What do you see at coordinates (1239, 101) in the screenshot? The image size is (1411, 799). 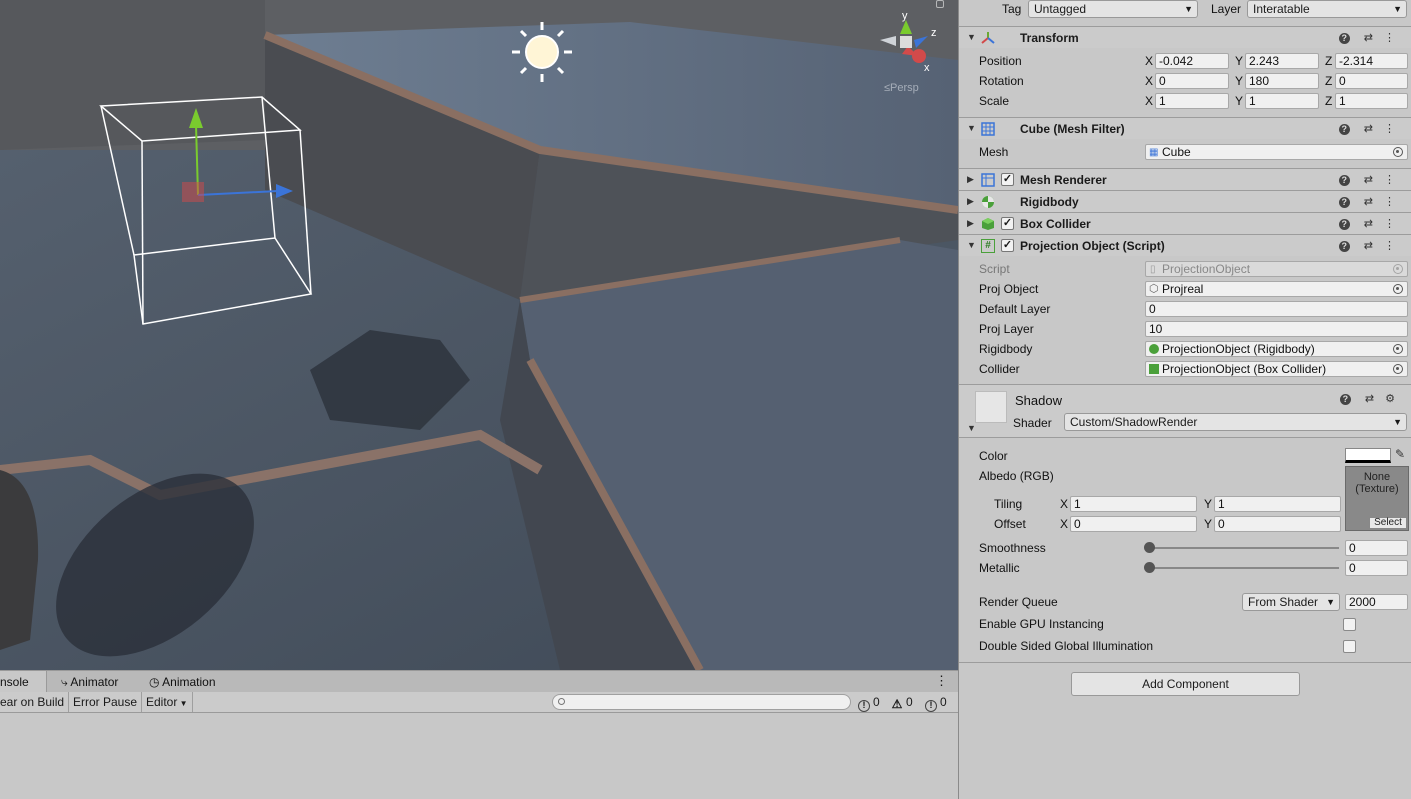 I see `scale-y-label: Y` at bounding box center [1239, 101].